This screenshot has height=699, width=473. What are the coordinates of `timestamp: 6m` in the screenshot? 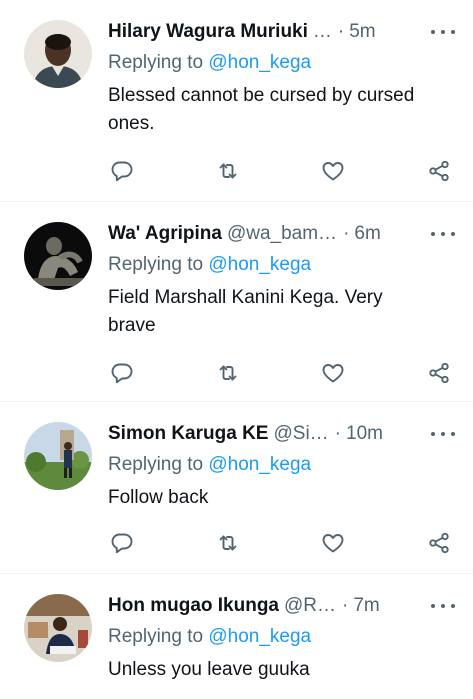 It's located at (367, 234).